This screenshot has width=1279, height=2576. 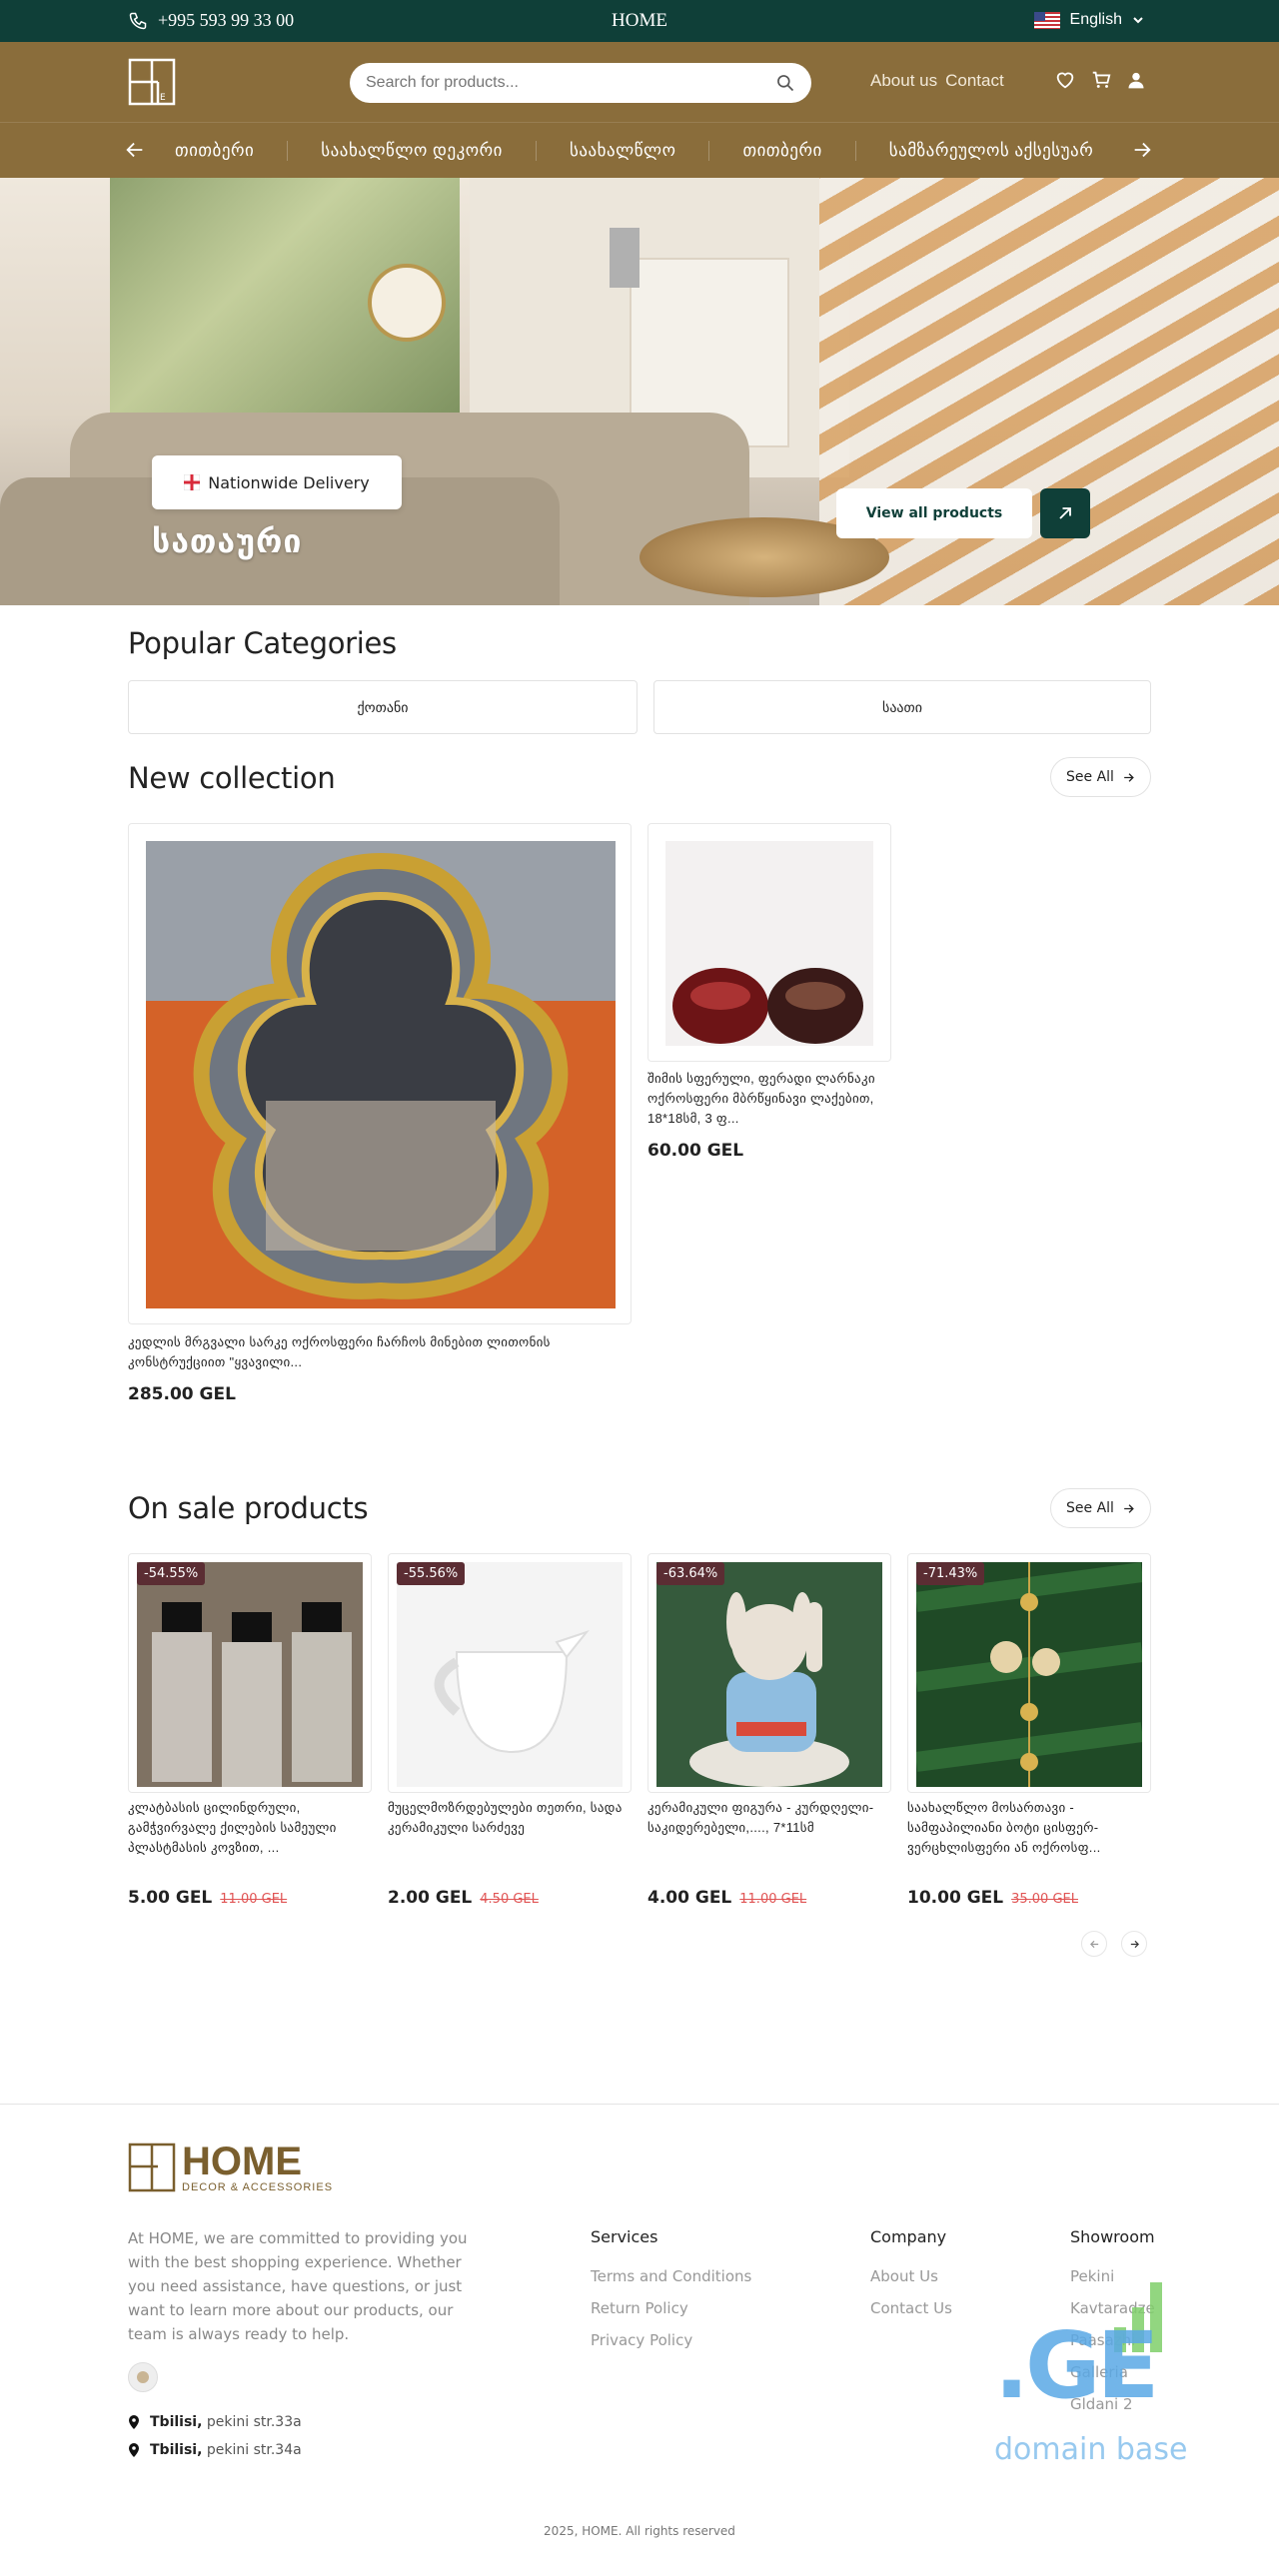 What do you see at coordinates (211, 21) in the screenshot?
I see `phone-link: +995 593 99 33 00` at bounding box center [211, 21].